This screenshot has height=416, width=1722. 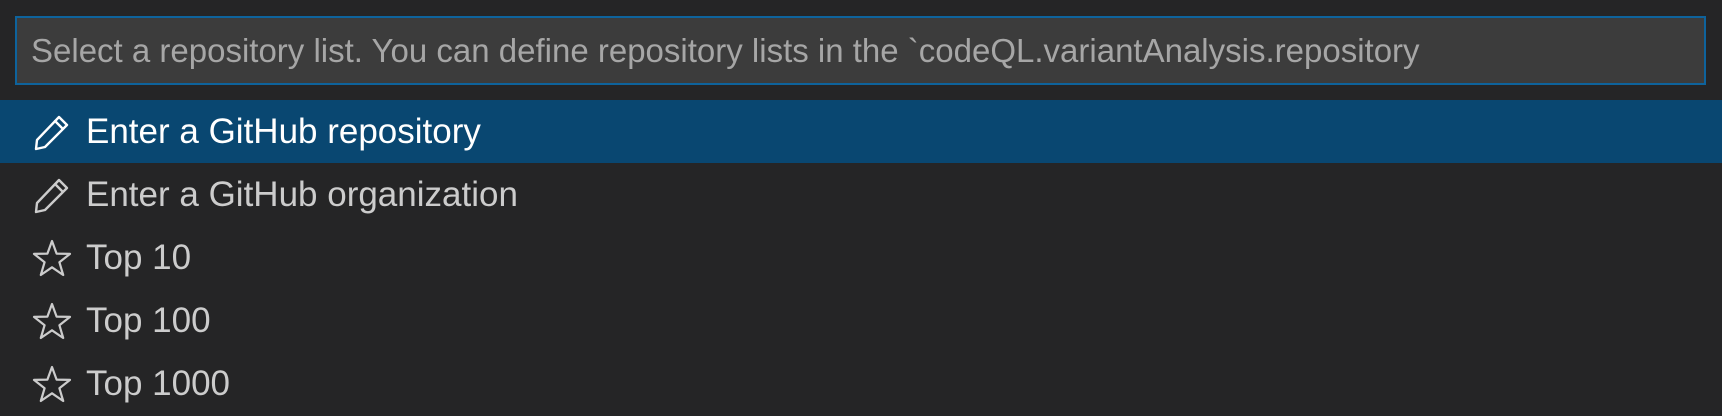 What do you see at coordinates (158, 383) in the screenshot?
I see `list-item-label: Top 1000` at bounding box center [158, 383].